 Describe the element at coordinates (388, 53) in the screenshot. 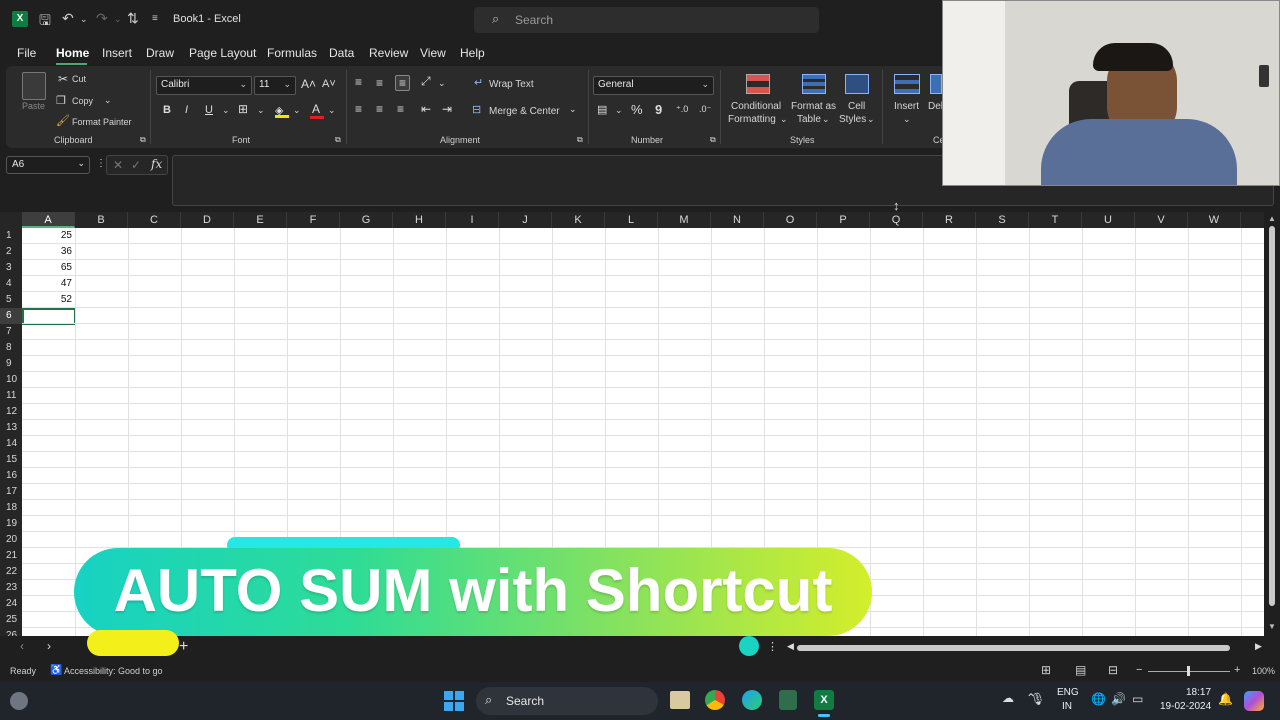

I see `tab-review: Review` at that location.